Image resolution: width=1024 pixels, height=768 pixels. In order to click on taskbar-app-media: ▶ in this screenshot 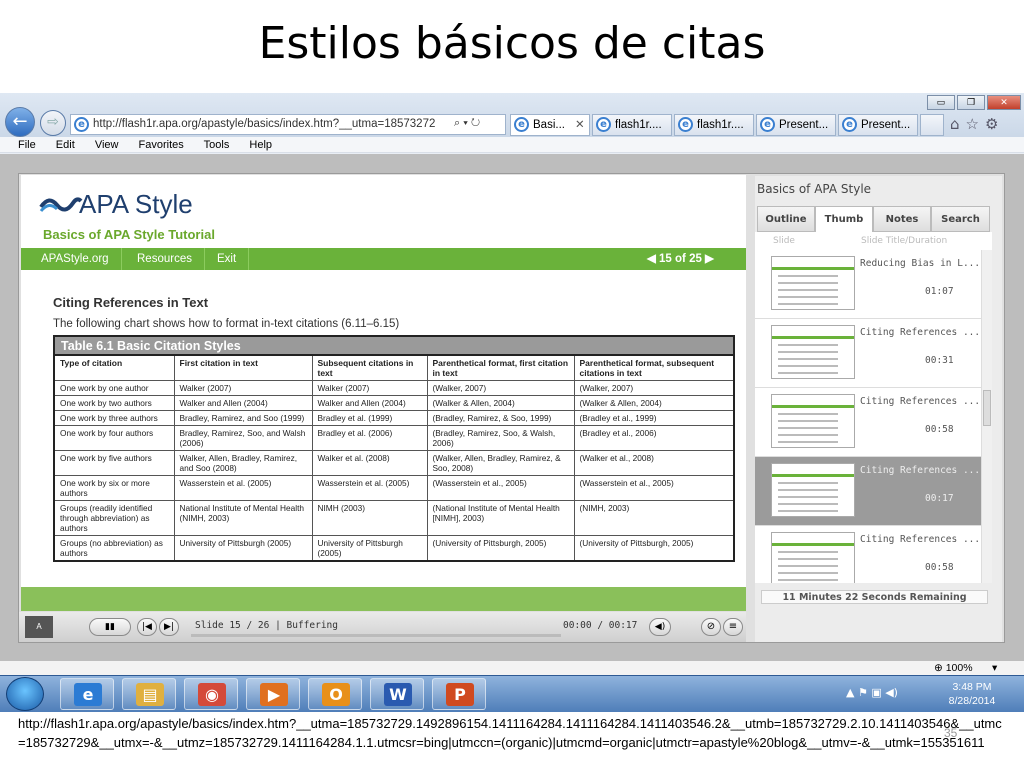, I will do `click(273, 694)`.